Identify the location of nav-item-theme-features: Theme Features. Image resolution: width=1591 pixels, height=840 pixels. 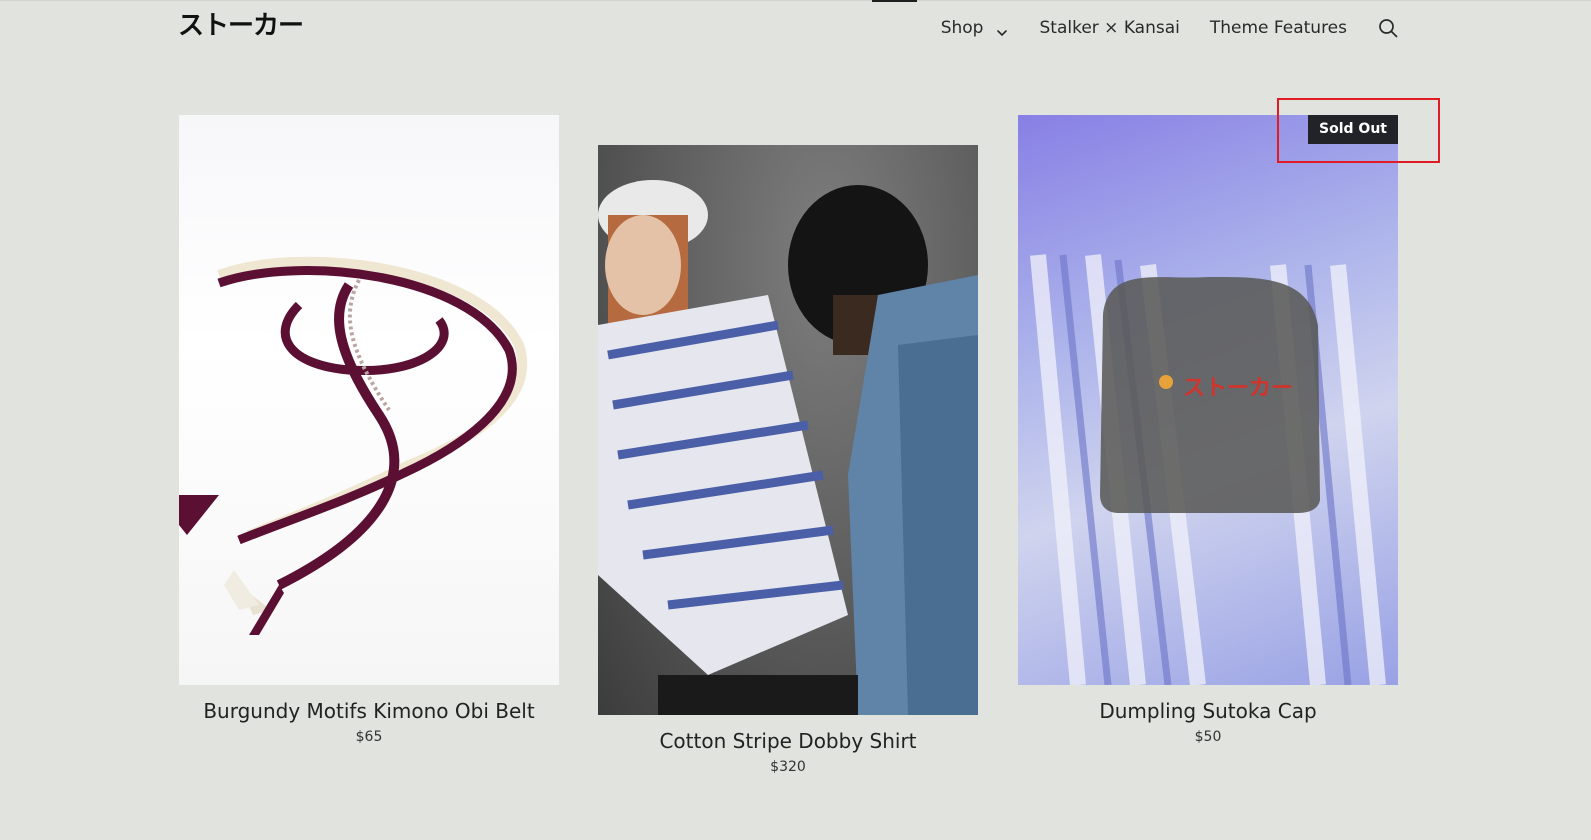
(1278, 28).